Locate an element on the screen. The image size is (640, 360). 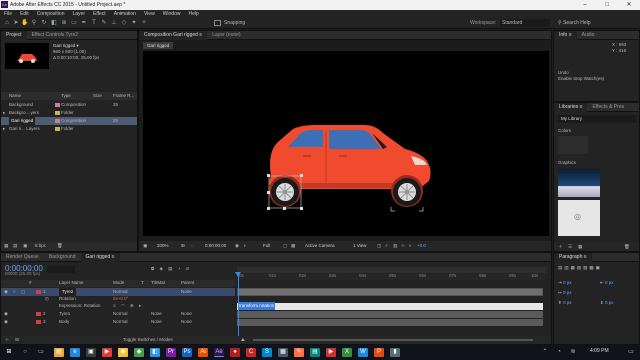
list-view-icon: ☰ is located at coordinates (570, 247).